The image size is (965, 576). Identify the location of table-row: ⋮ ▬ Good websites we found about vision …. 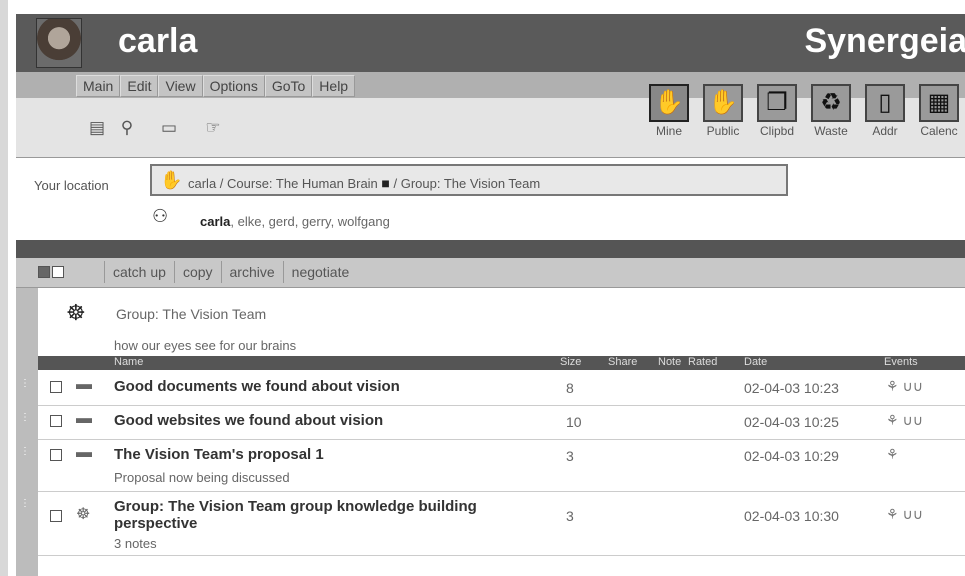
(492, 424).